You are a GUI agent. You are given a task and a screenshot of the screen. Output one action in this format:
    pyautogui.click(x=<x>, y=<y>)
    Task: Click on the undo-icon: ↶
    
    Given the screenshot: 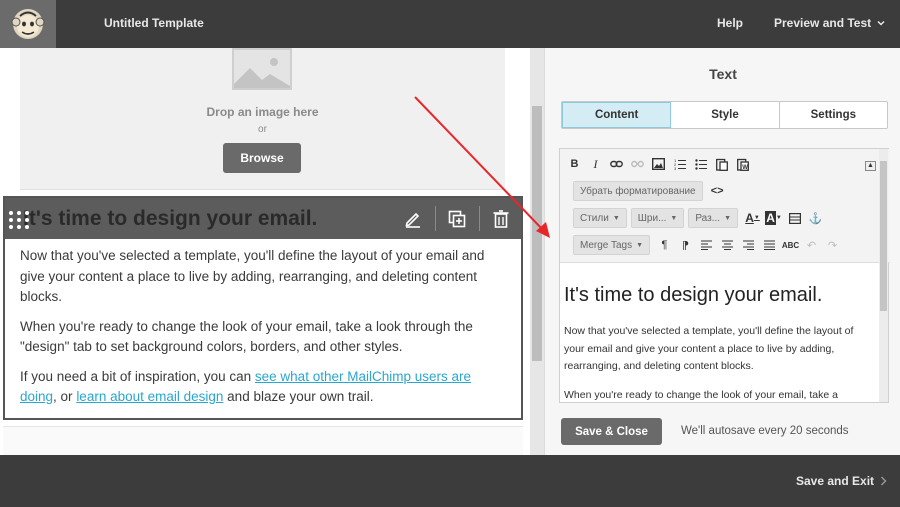 What is the action you would take?
    pyautogui.click(x=811, y=245)
    